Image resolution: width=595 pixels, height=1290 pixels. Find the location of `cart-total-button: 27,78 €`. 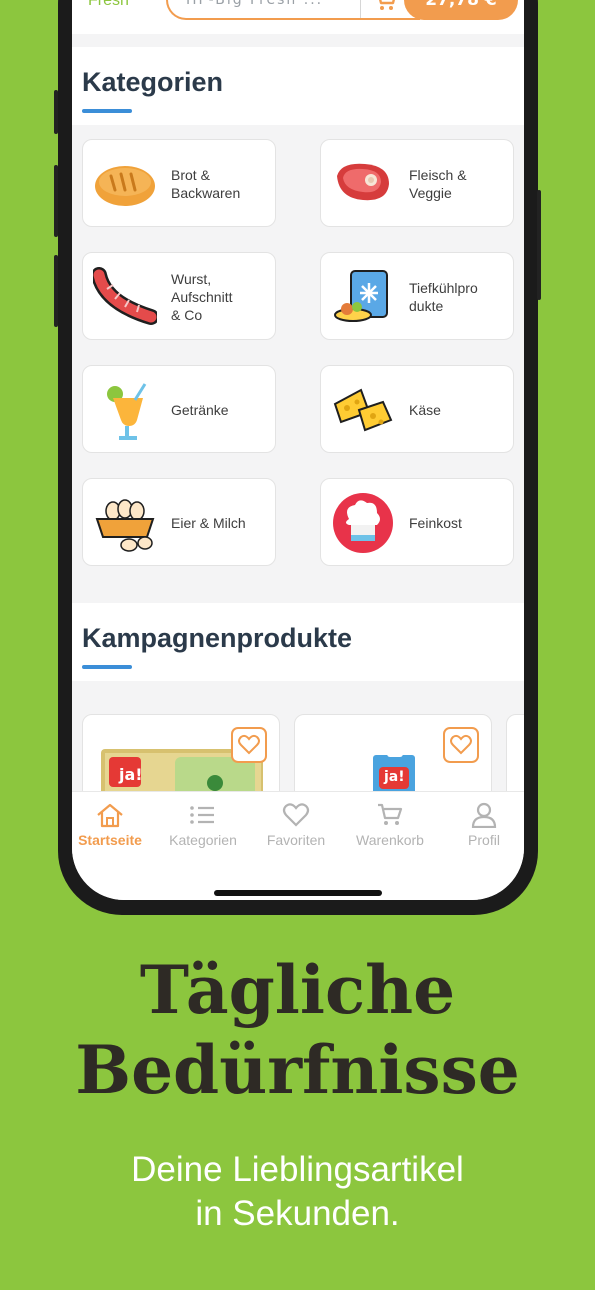

cart-total-button: 27,78 € is located at coordinates (461, 10).